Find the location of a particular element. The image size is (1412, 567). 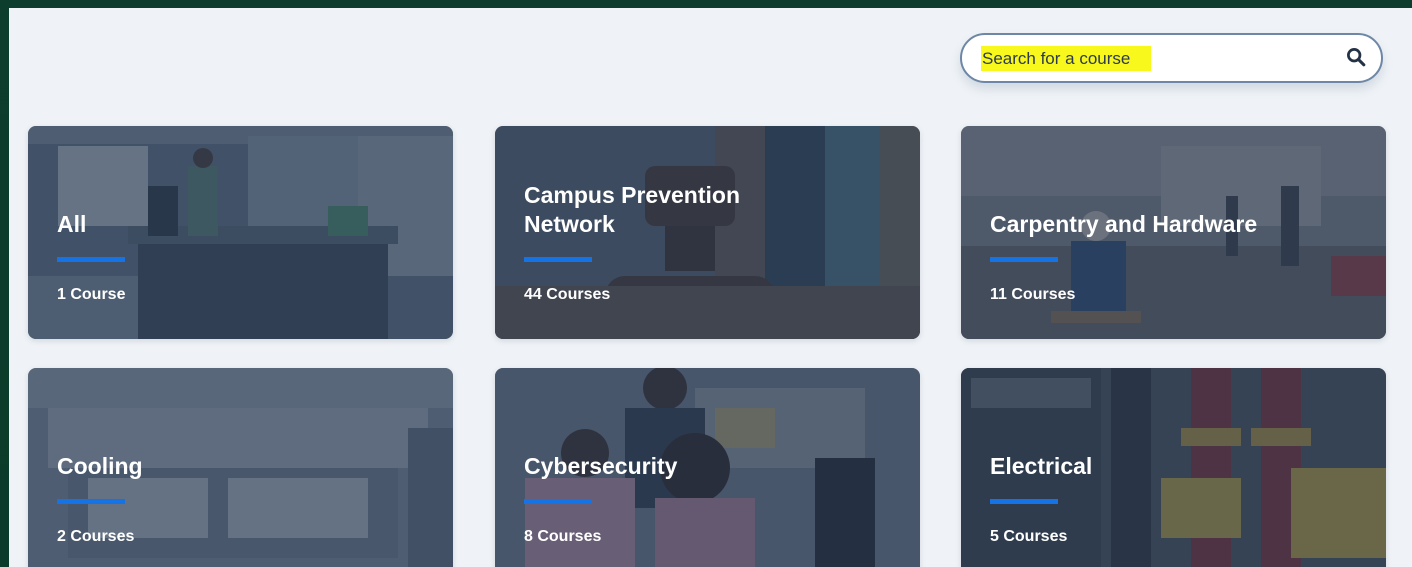

search-box is located at coordinates (1171, 58).